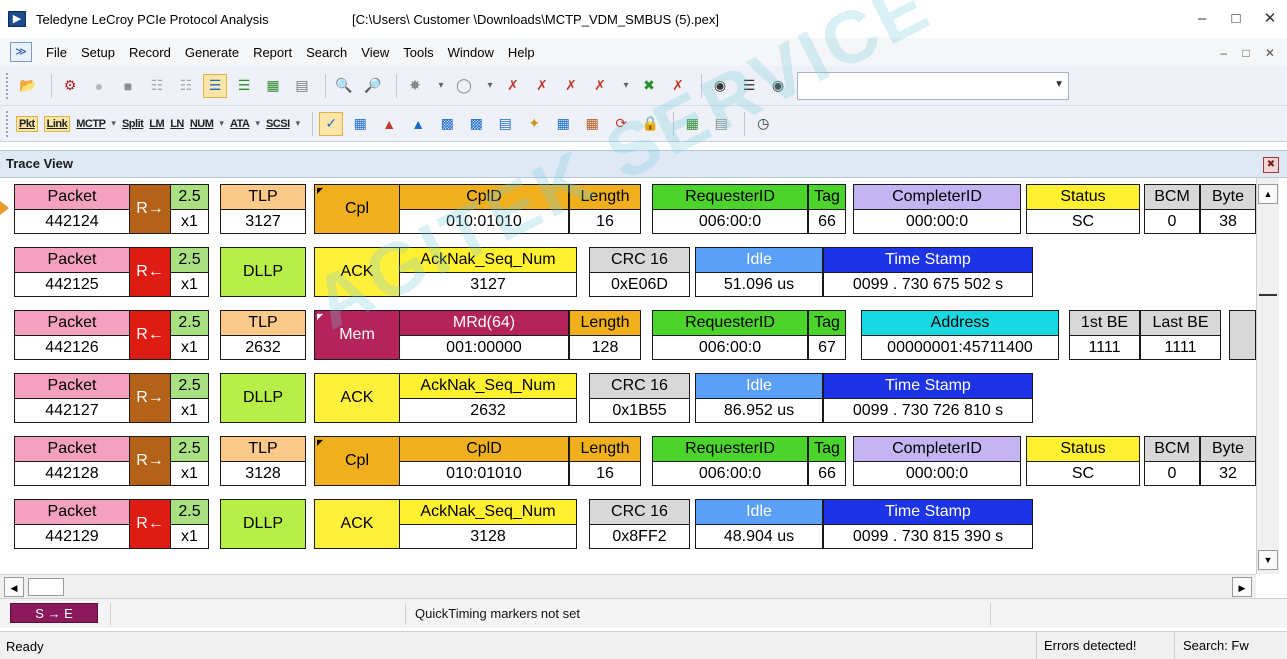 The image size is (1287, 659). I want to click on packet-number-cell: Packet 442129, so click(72, 524).